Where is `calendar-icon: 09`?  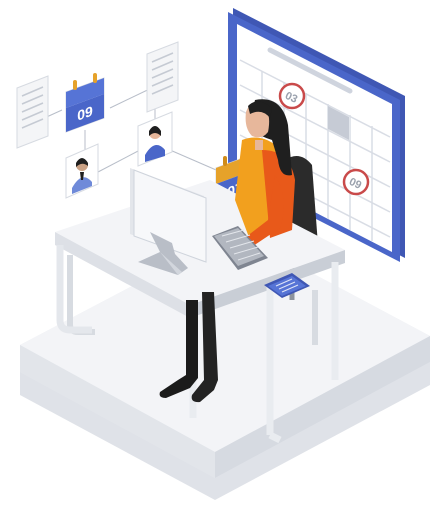 calendar-icon: 09 is located at coordinates (85, 103).